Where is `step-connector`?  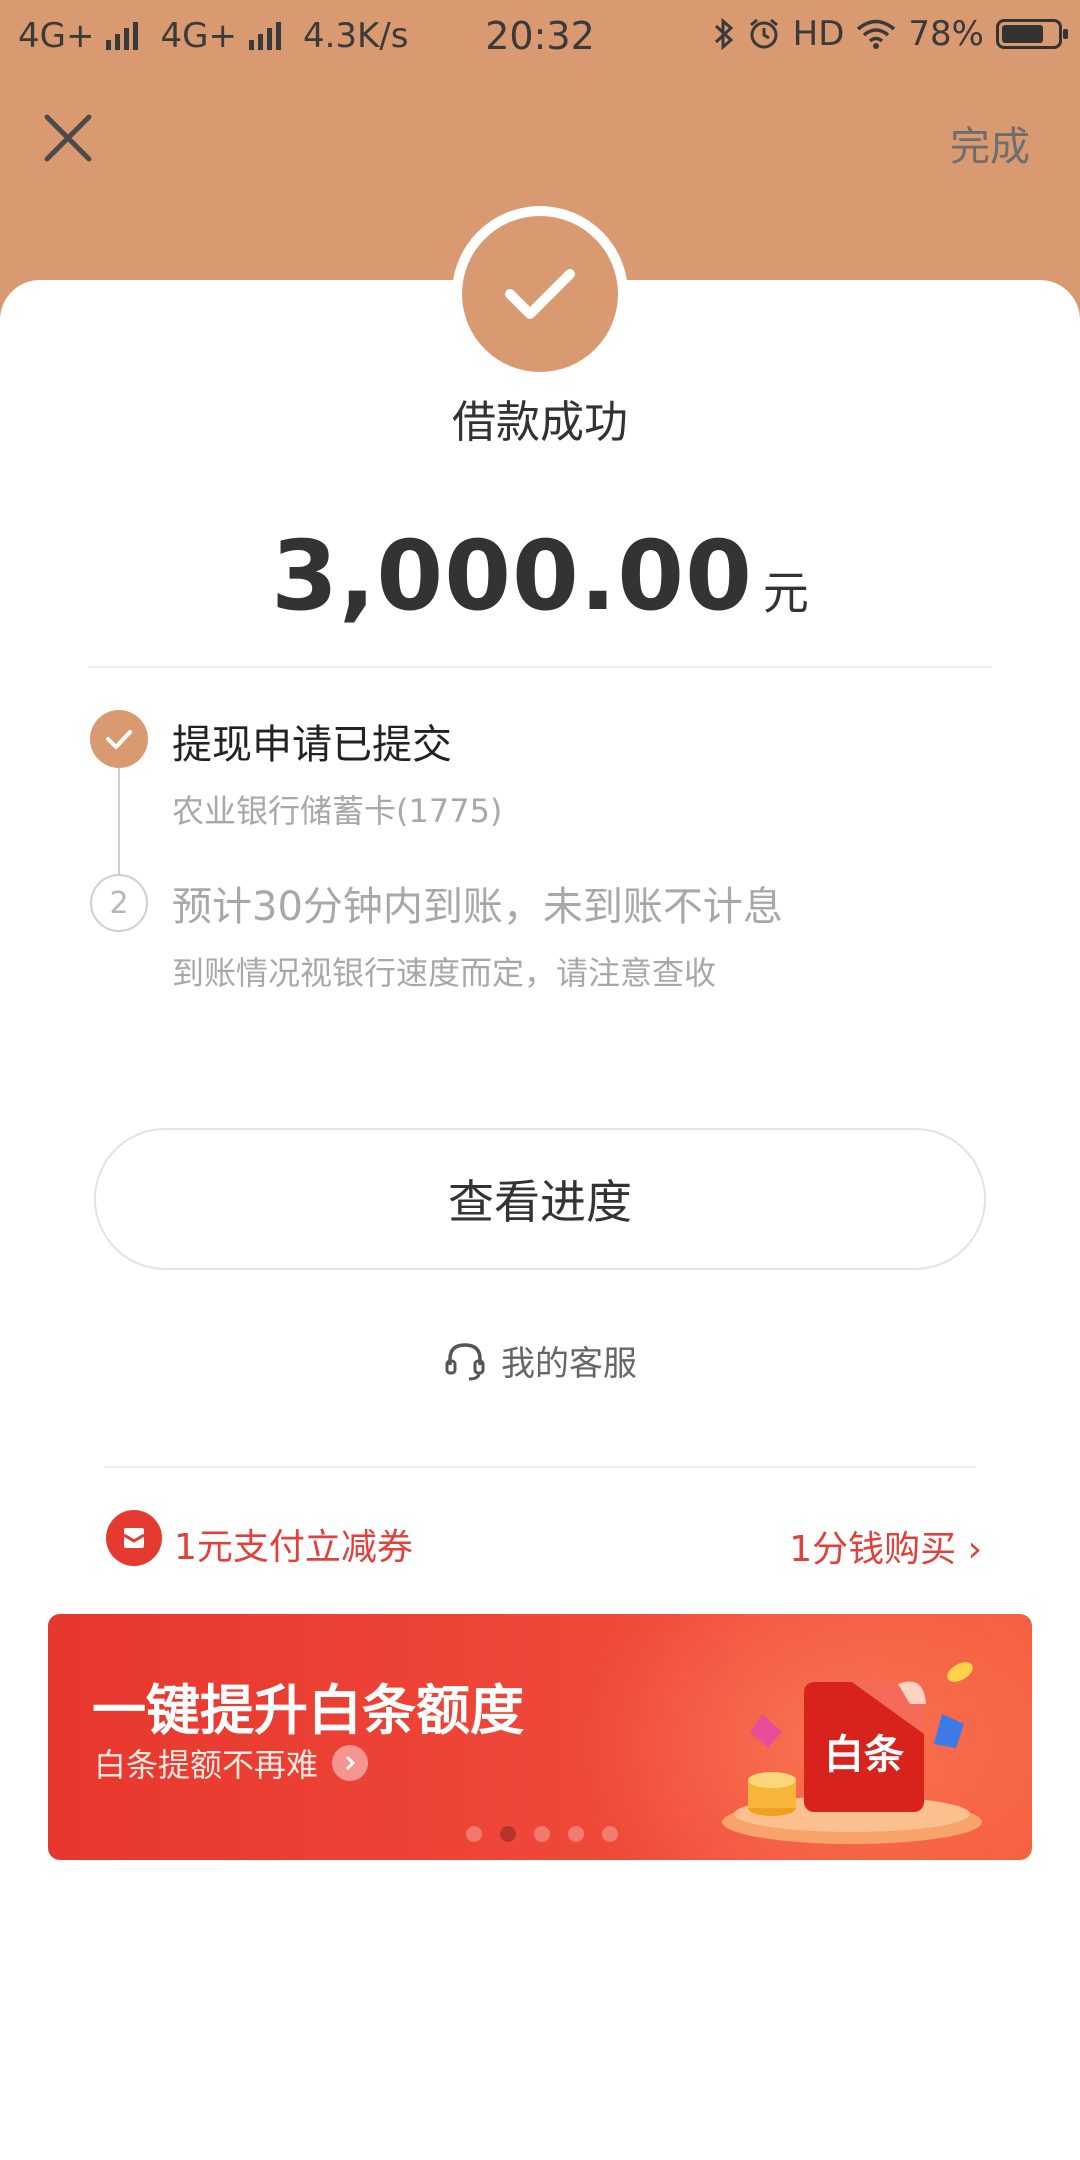
step-connector is located at coordinates (119, 822).